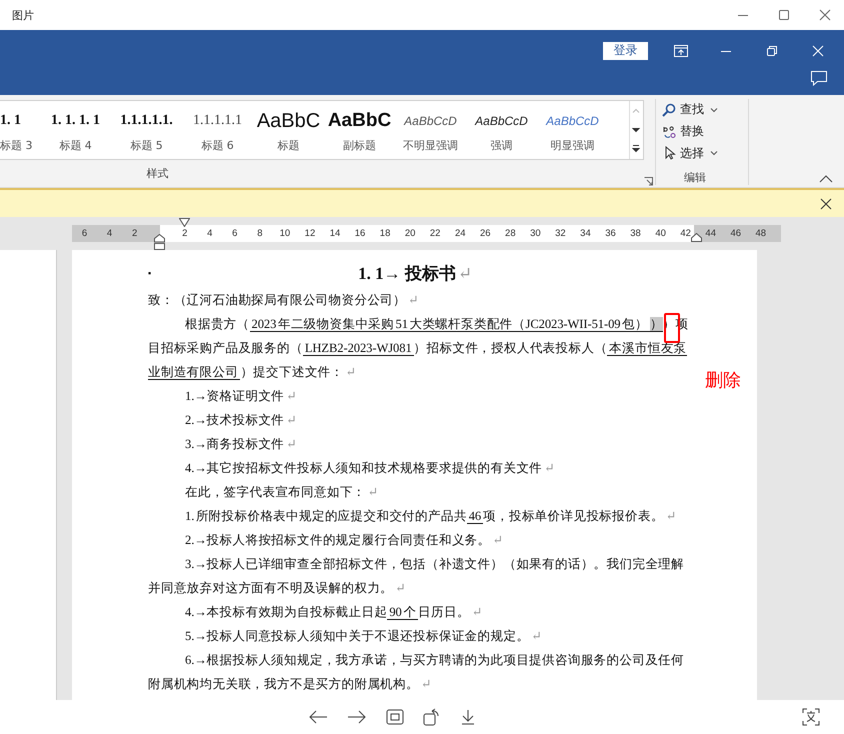 Image resolution: width=844 pixels, height=734 pixels. Describe the element at coordinates (669, 131) in the screenshot. I see `replace-icon` at that location.